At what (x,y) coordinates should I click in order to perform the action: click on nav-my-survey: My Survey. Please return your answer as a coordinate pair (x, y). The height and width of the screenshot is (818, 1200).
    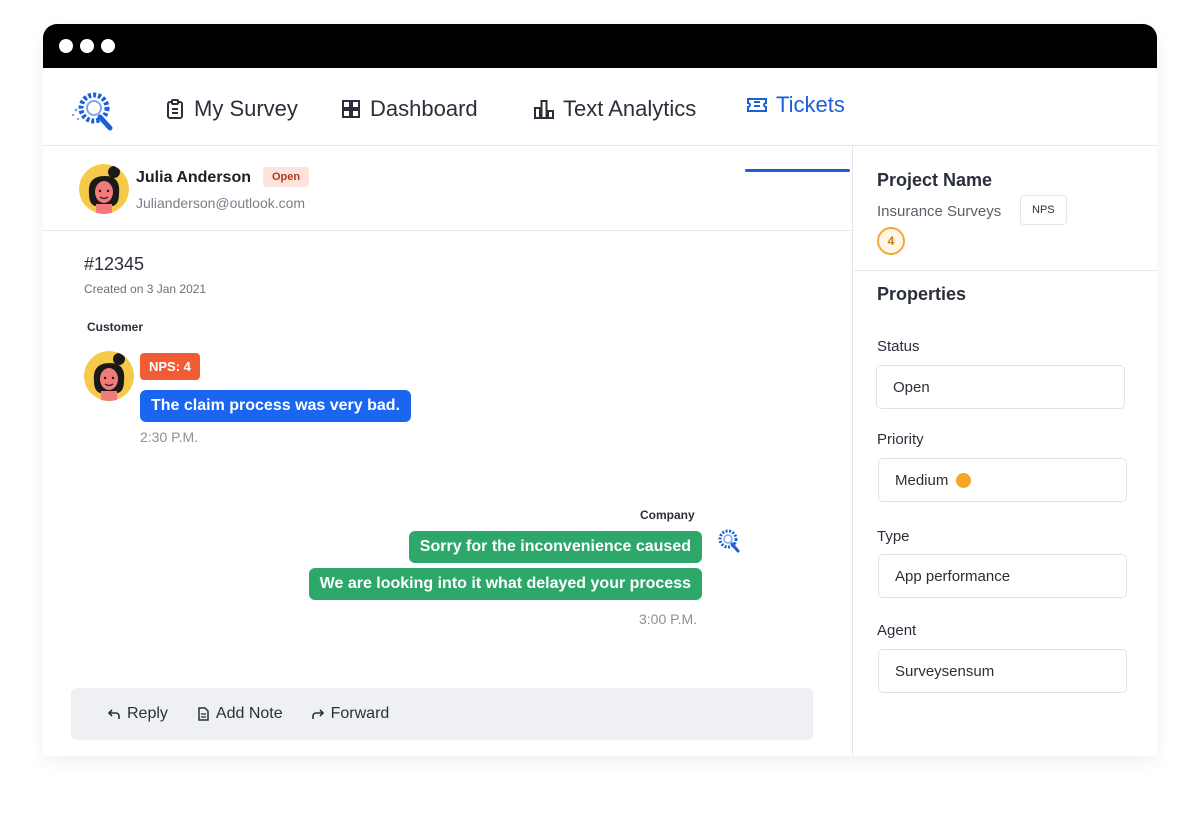
    Looking at the image, I should click on (231, 109).